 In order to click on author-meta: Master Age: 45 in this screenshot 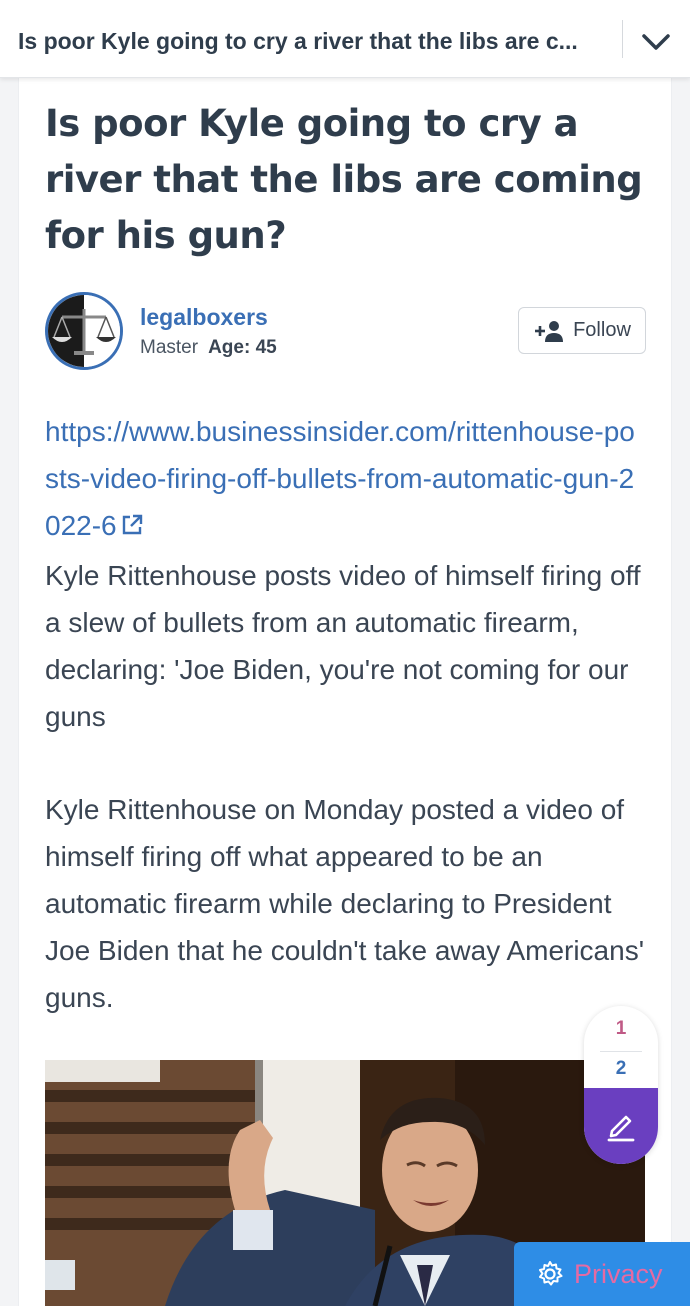, I will do `click(208, 348)`.